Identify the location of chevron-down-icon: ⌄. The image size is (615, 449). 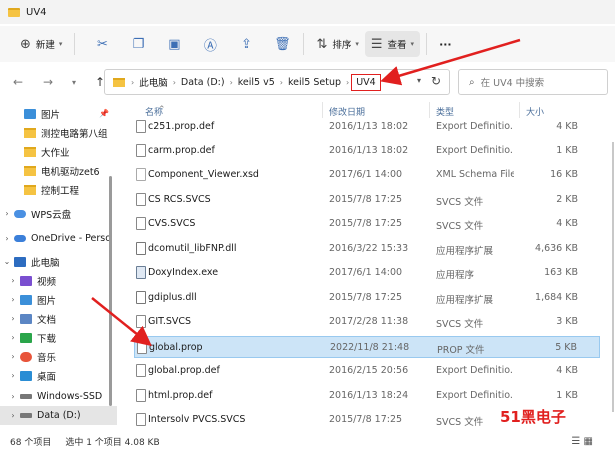
(7, 261).